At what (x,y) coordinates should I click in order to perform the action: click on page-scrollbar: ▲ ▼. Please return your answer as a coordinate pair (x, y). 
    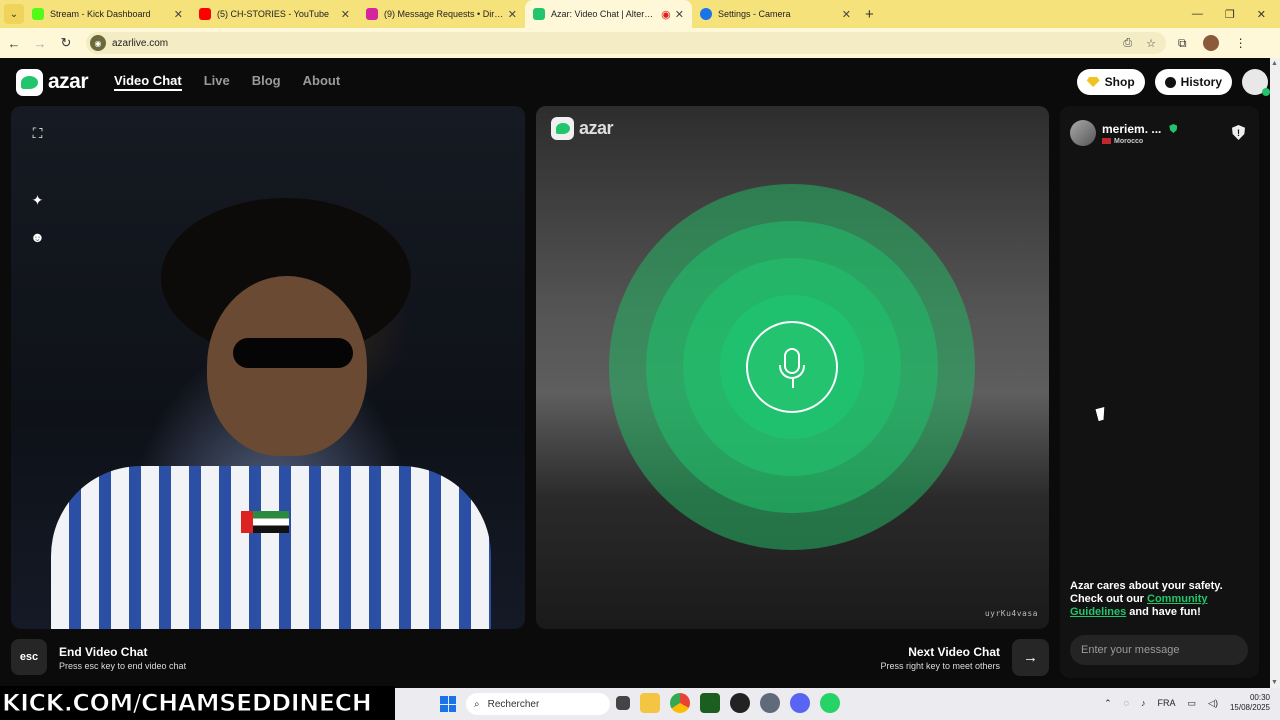
    Looking at the image, I should click on (1275, 373).